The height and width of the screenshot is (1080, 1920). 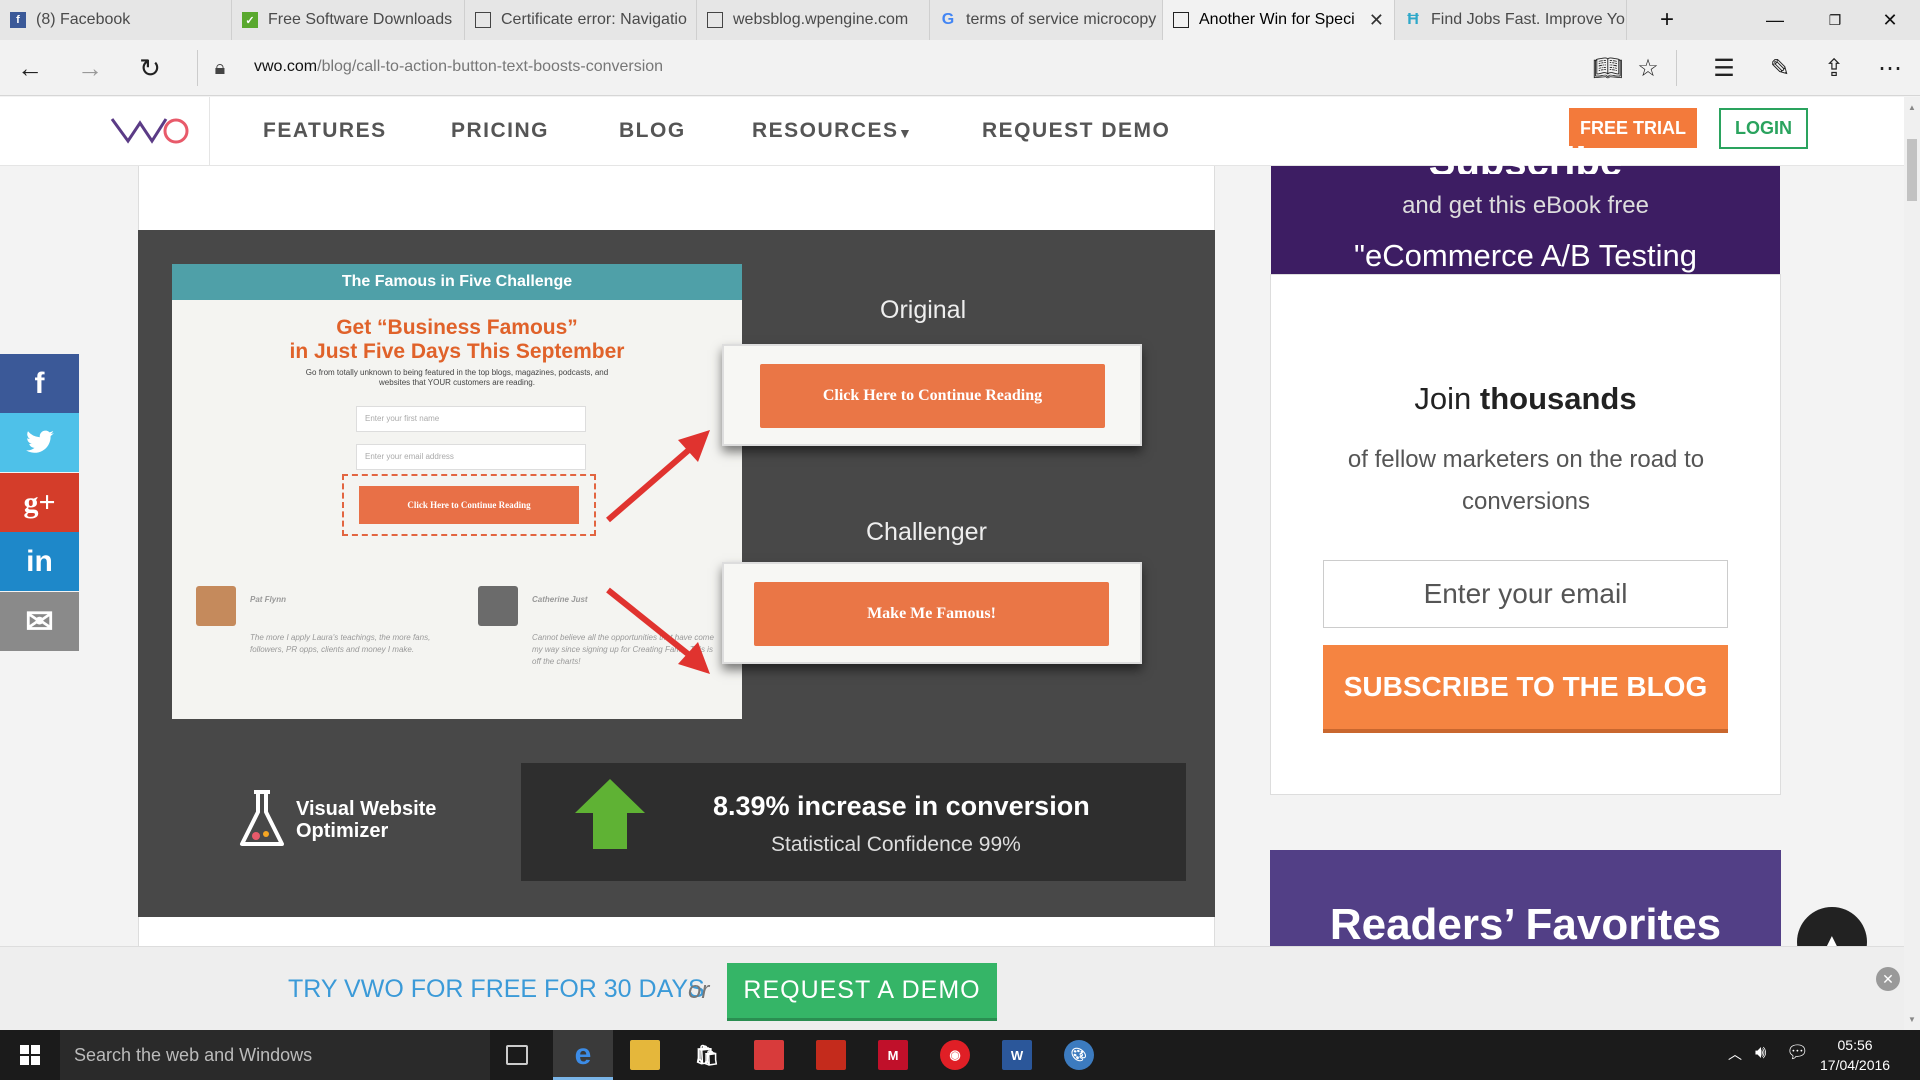 I want to click on download-site-icon: ✓, so click(x=250, y=20).